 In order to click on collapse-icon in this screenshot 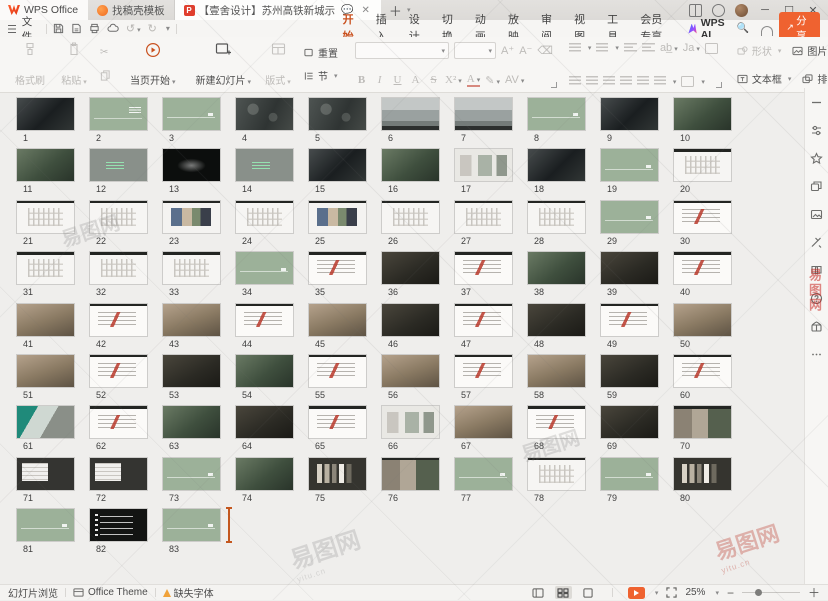, I will do `click(816, 102)`.